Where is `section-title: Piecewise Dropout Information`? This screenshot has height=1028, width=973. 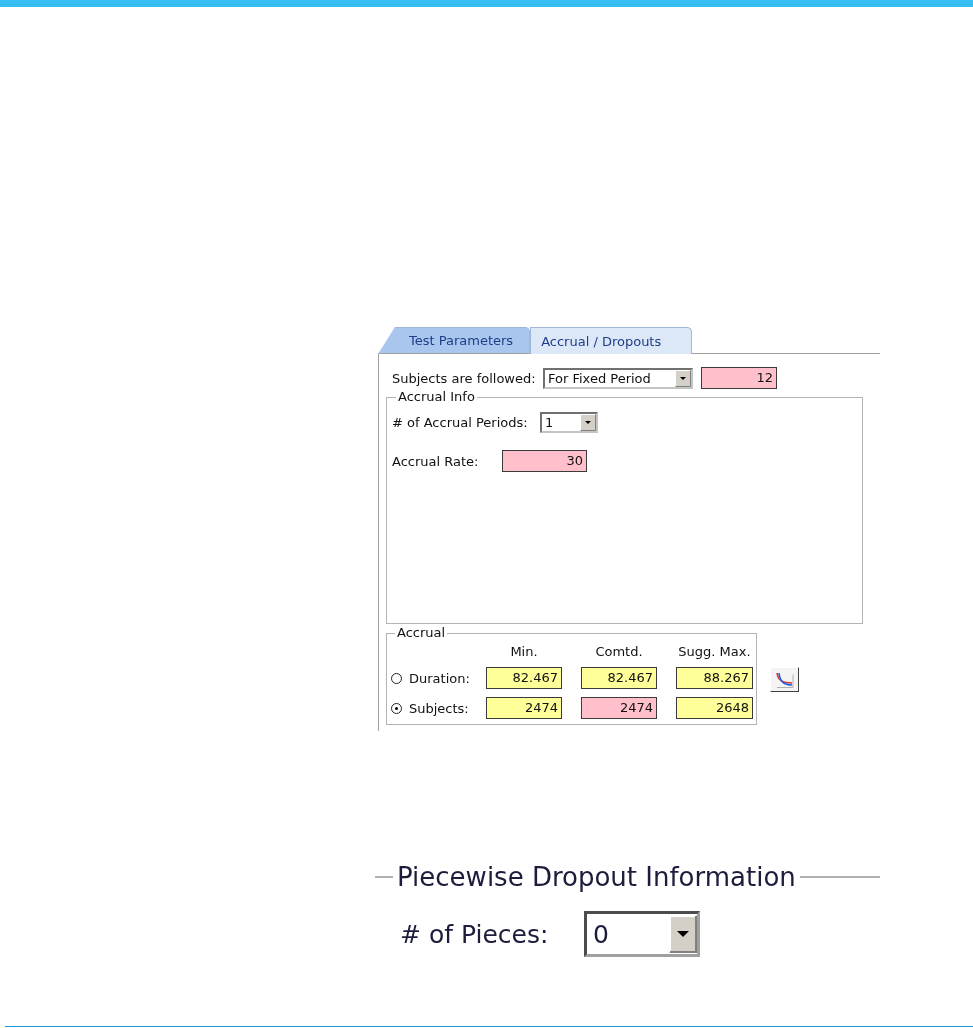
section-title: Piecewise Dropout Information is located at coordinates (596, 877).